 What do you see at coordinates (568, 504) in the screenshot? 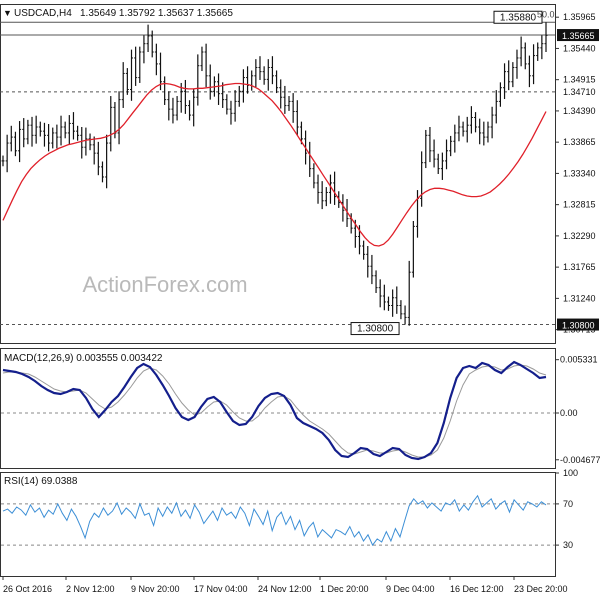
I see `rsi-tick-label: 70` at bounding box center [568, 504].